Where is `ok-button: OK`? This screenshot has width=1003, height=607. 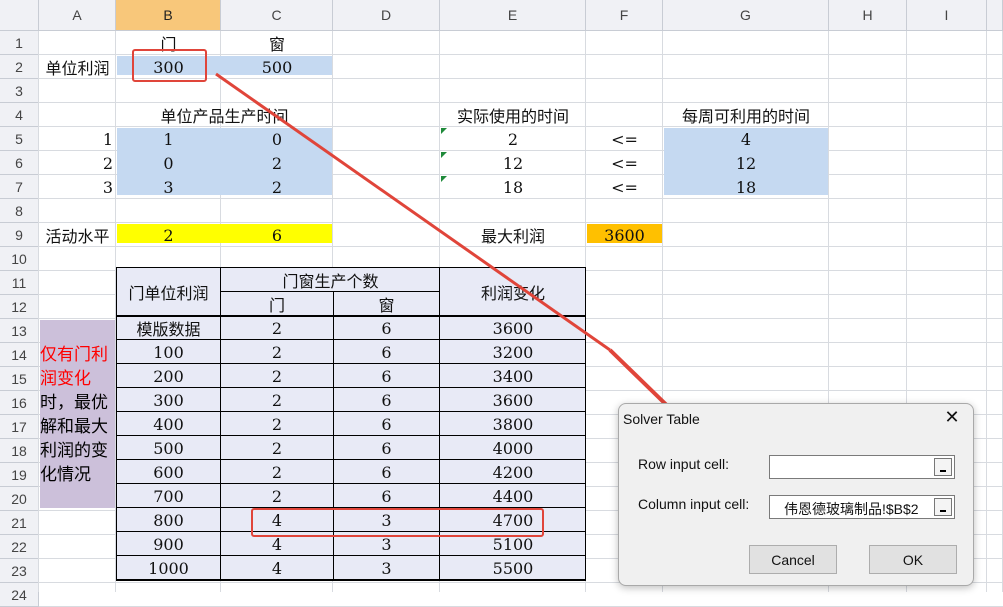
ok-button: OK is located at coordinates (913, 559).